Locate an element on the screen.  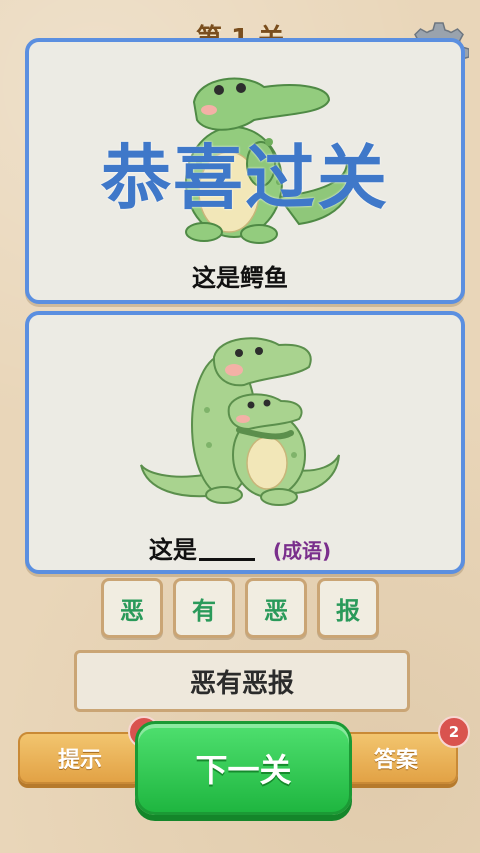
hint-label: 提示 is located at coordinates (80, 760).